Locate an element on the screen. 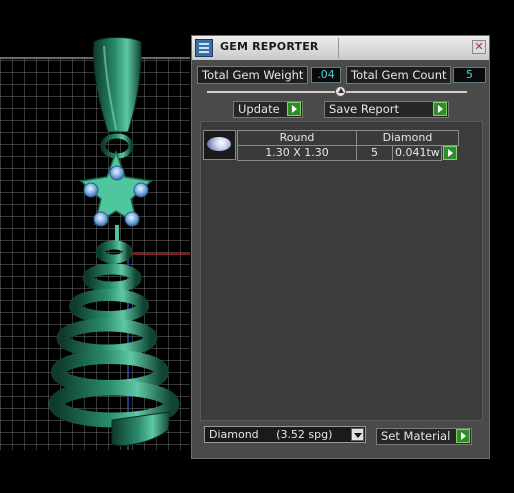 Image resolution: width=514 pixels, height=493 pixels. set-material-play-icon is located at coordinates (463, 436).